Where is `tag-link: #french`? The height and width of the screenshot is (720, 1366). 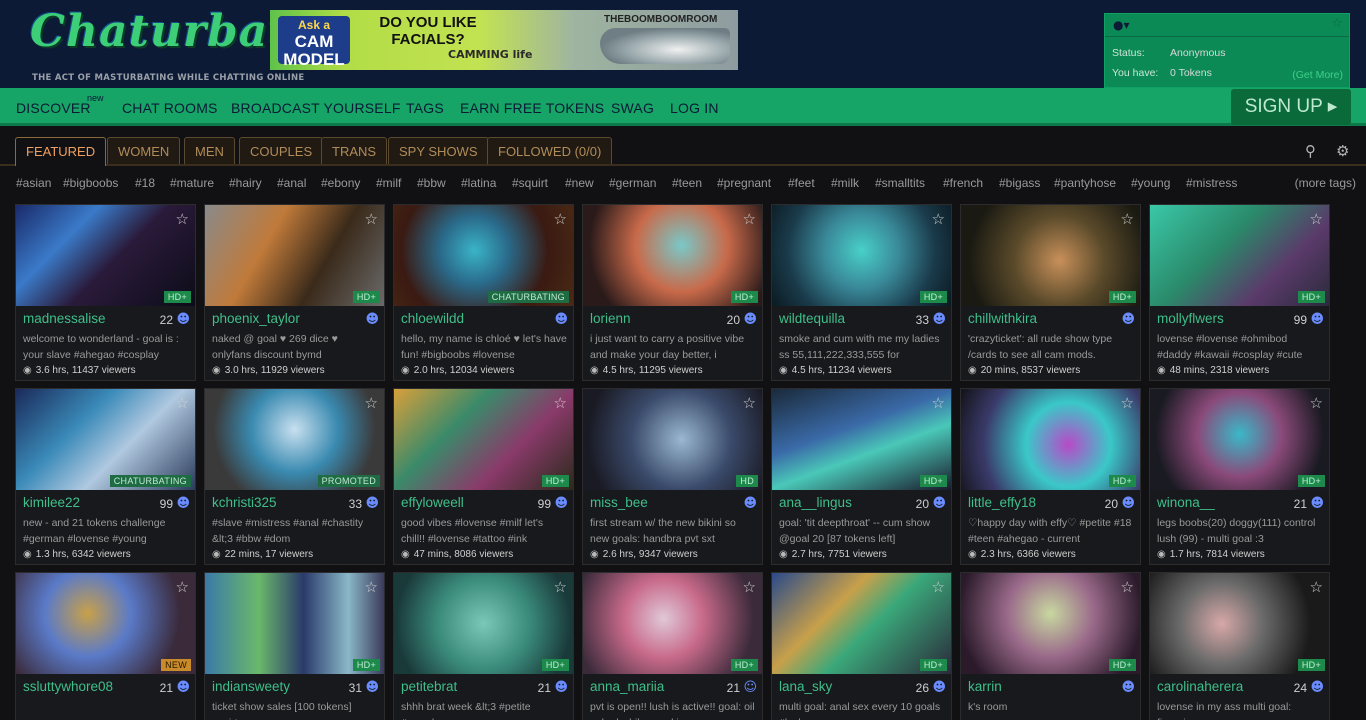 tag-link: #french is located at coordinates (963, 183).